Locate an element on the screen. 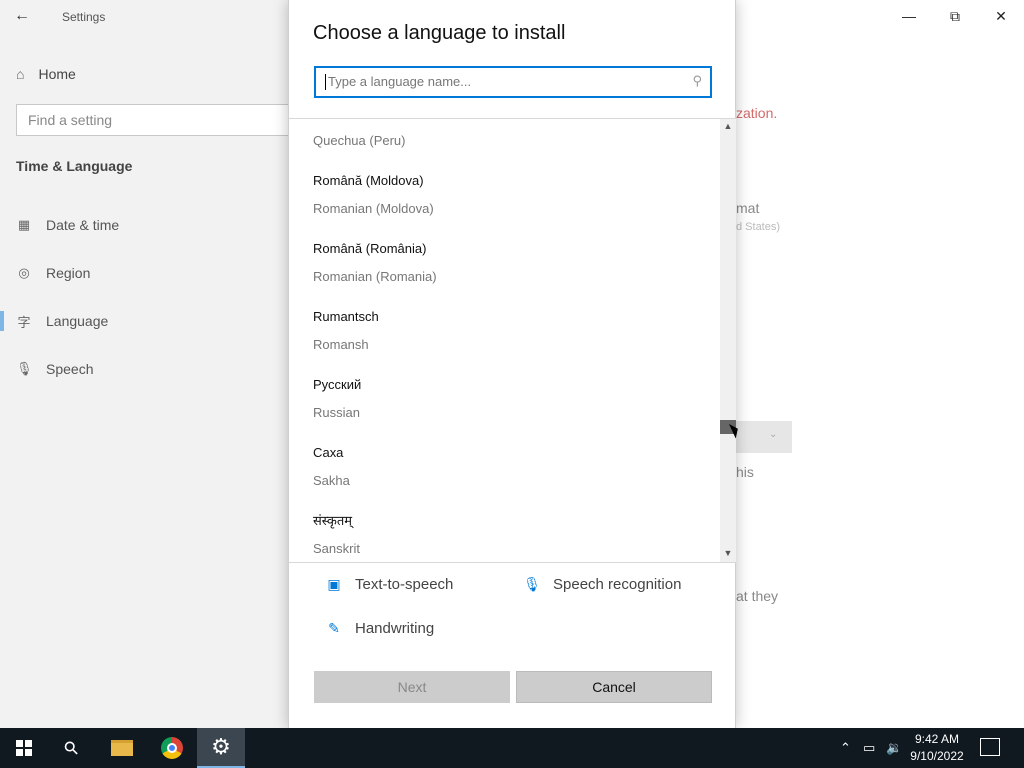 The width and height of the screenshot is (1024, 768). cancel-button: Cancel is located at coordinates (614, 687).